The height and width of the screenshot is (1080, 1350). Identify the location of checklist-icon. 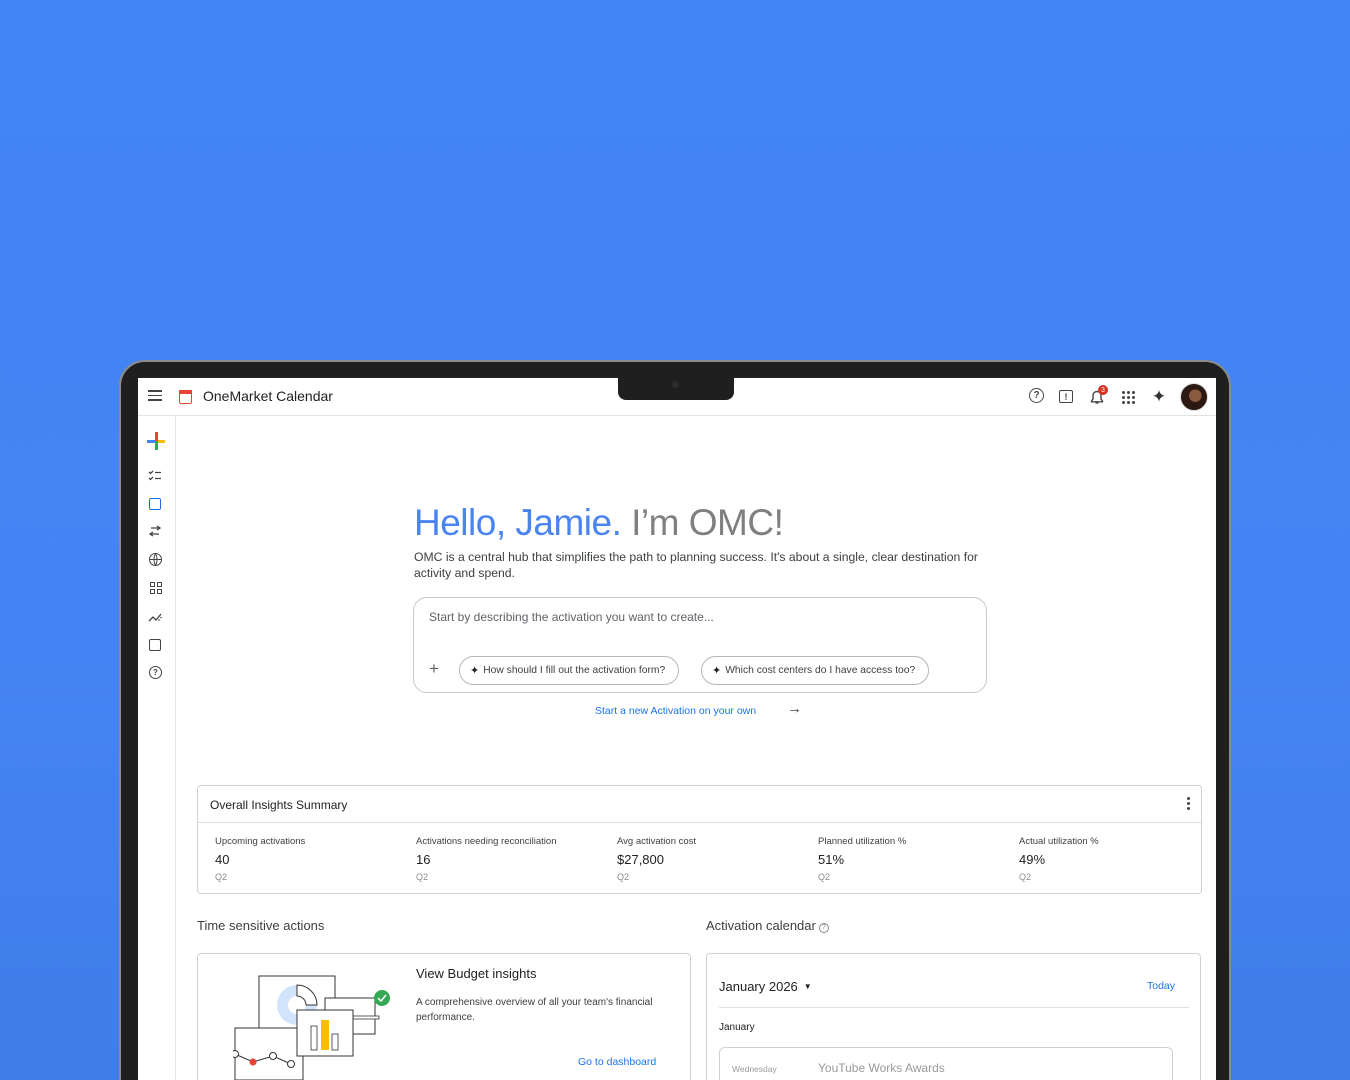
(155, 475).